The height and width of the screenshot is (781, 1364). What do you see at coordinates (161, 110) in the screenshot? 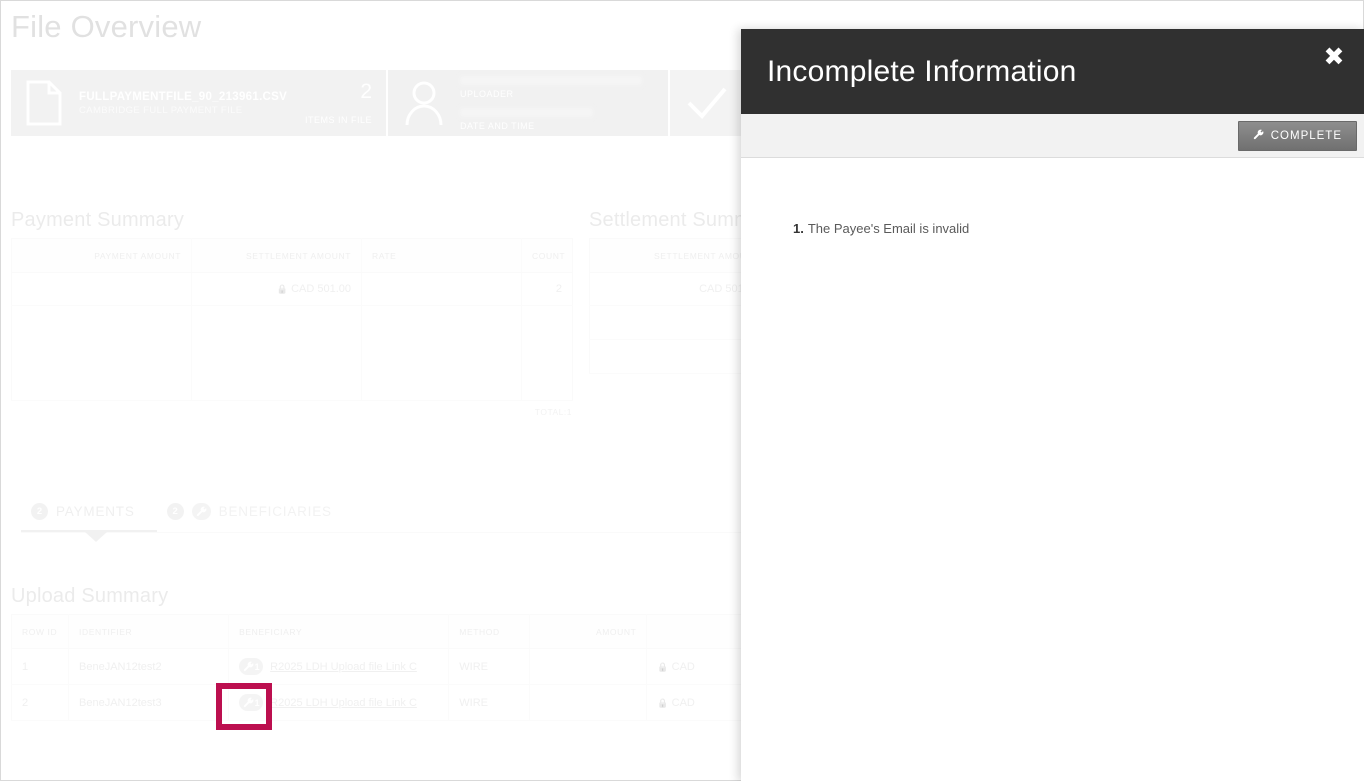
I see `file-subtitle: CAMBRIDGE FULL PAYMENT FILE` at bounding box center [161, 110].